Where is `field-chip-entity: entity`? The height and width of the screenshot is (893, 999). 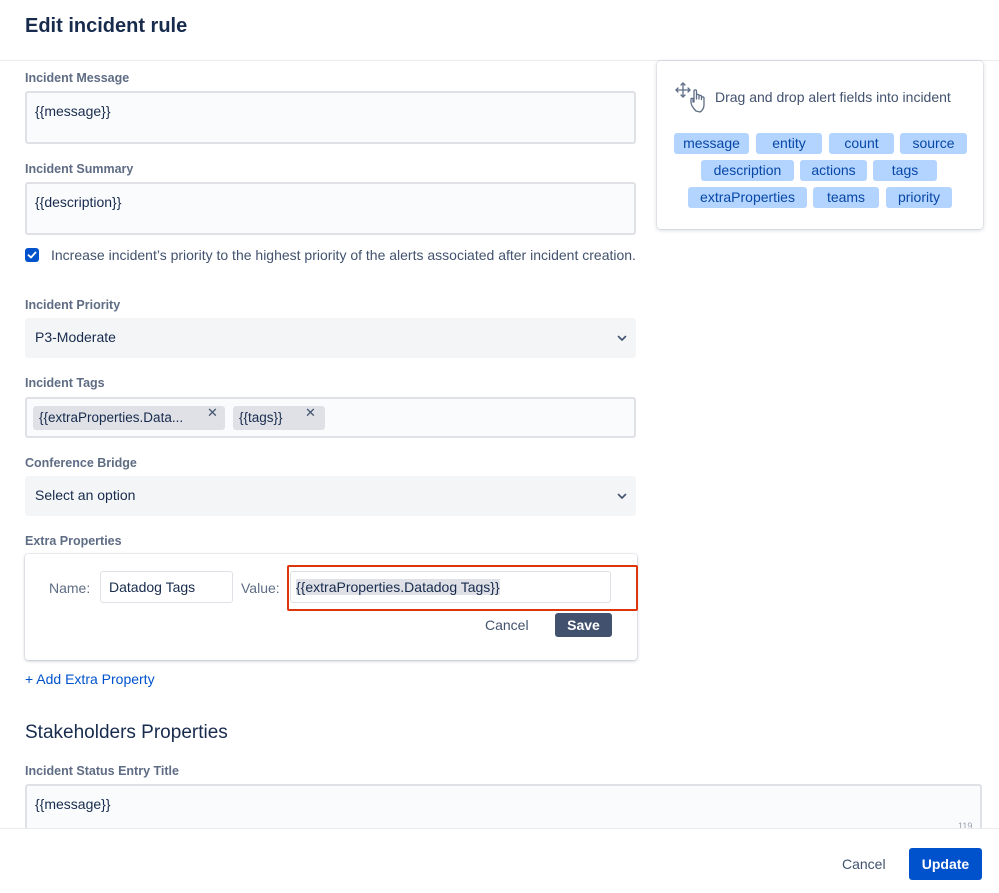
field-chip-entity: entity is located at coordinates (789, 143).